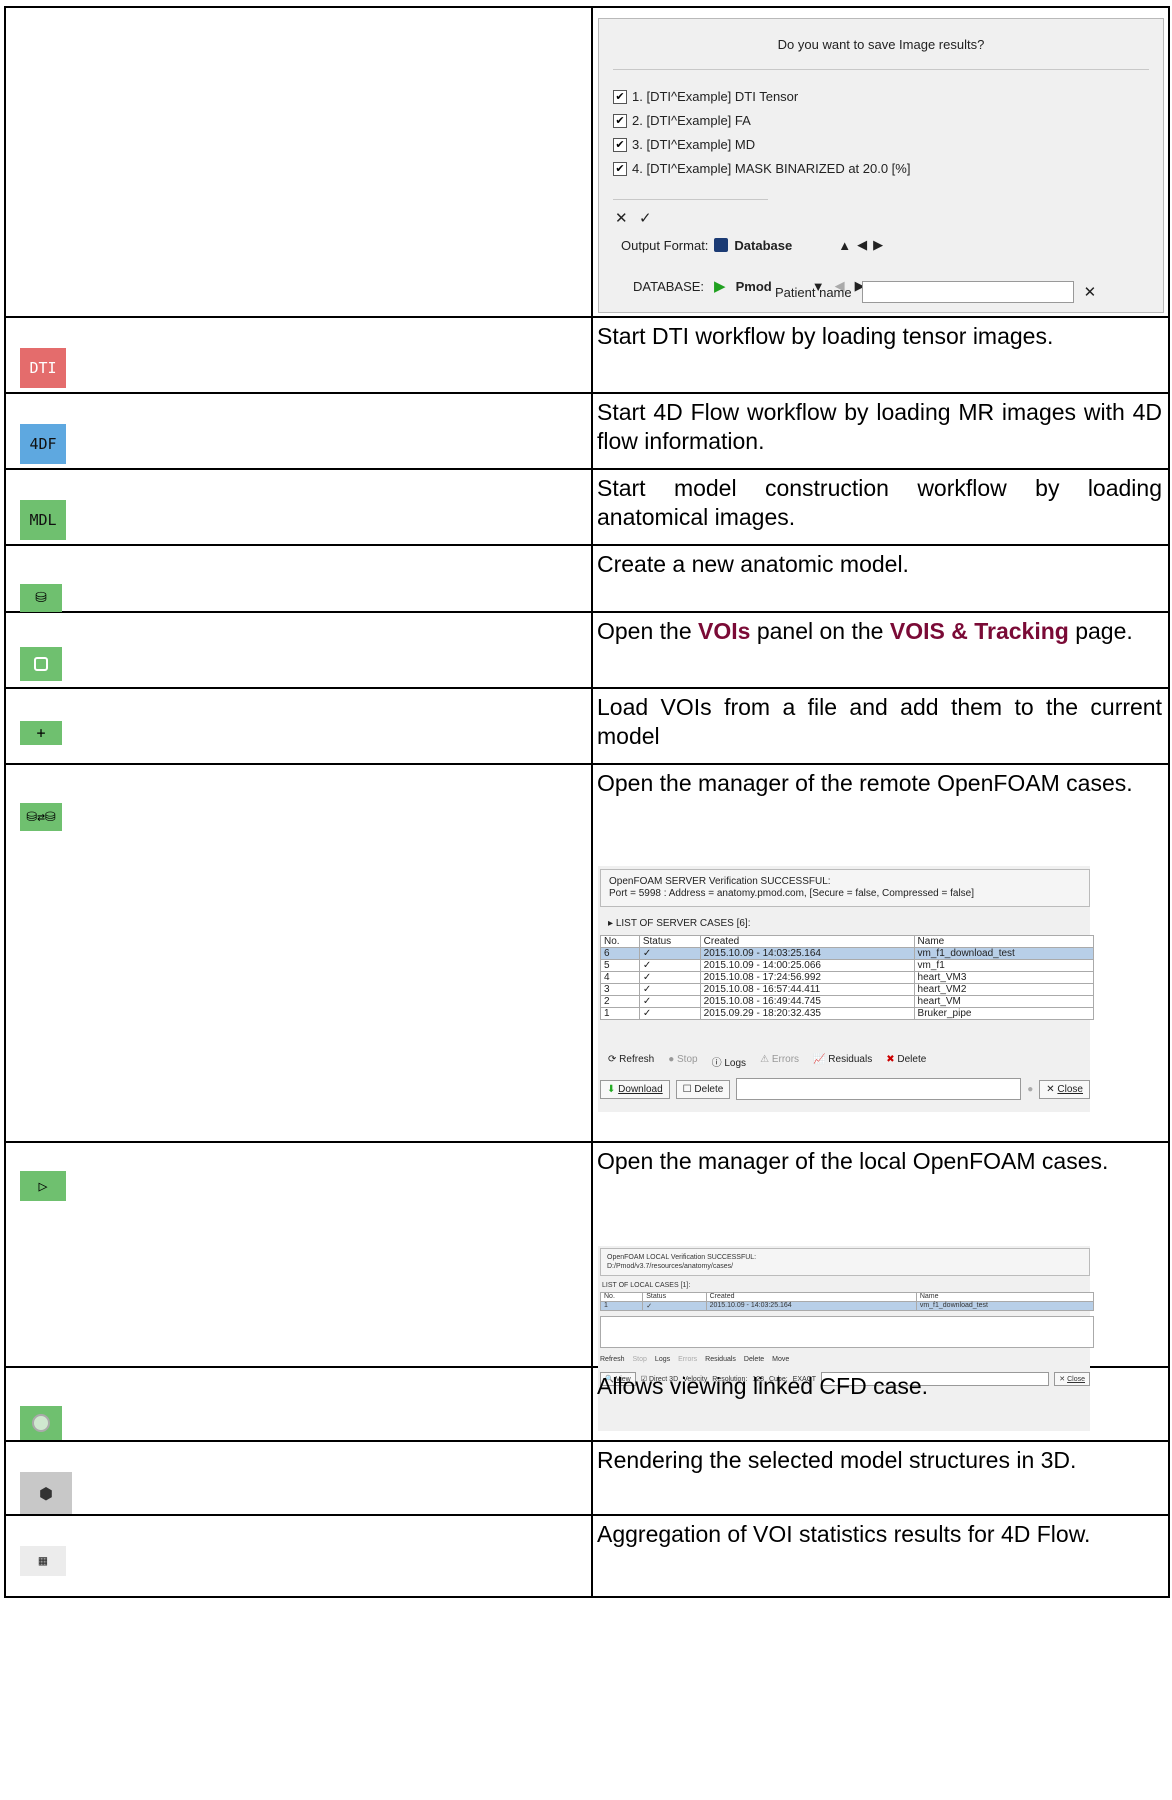 Image resolution: width=1172 pixels, height=1800 pixels. I want to click on progress-bar, so click(879, 1089).